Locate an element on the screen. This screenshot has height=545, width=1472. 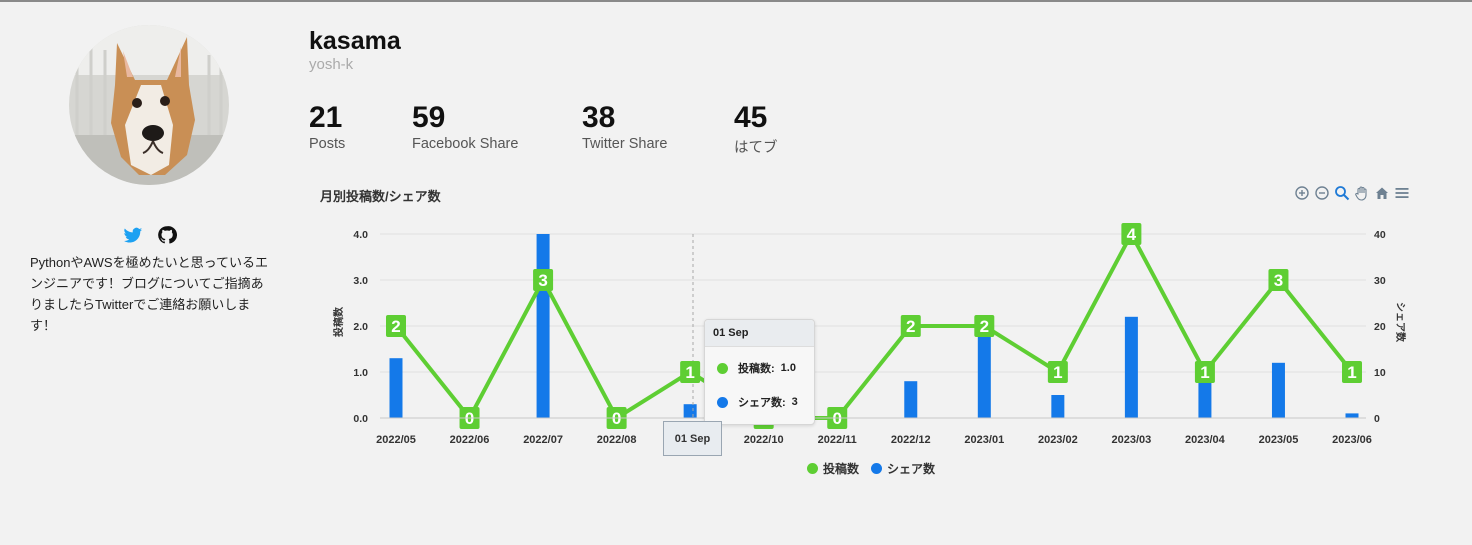
y-tick-left: 3.0 is located at coordinates (360, 281).